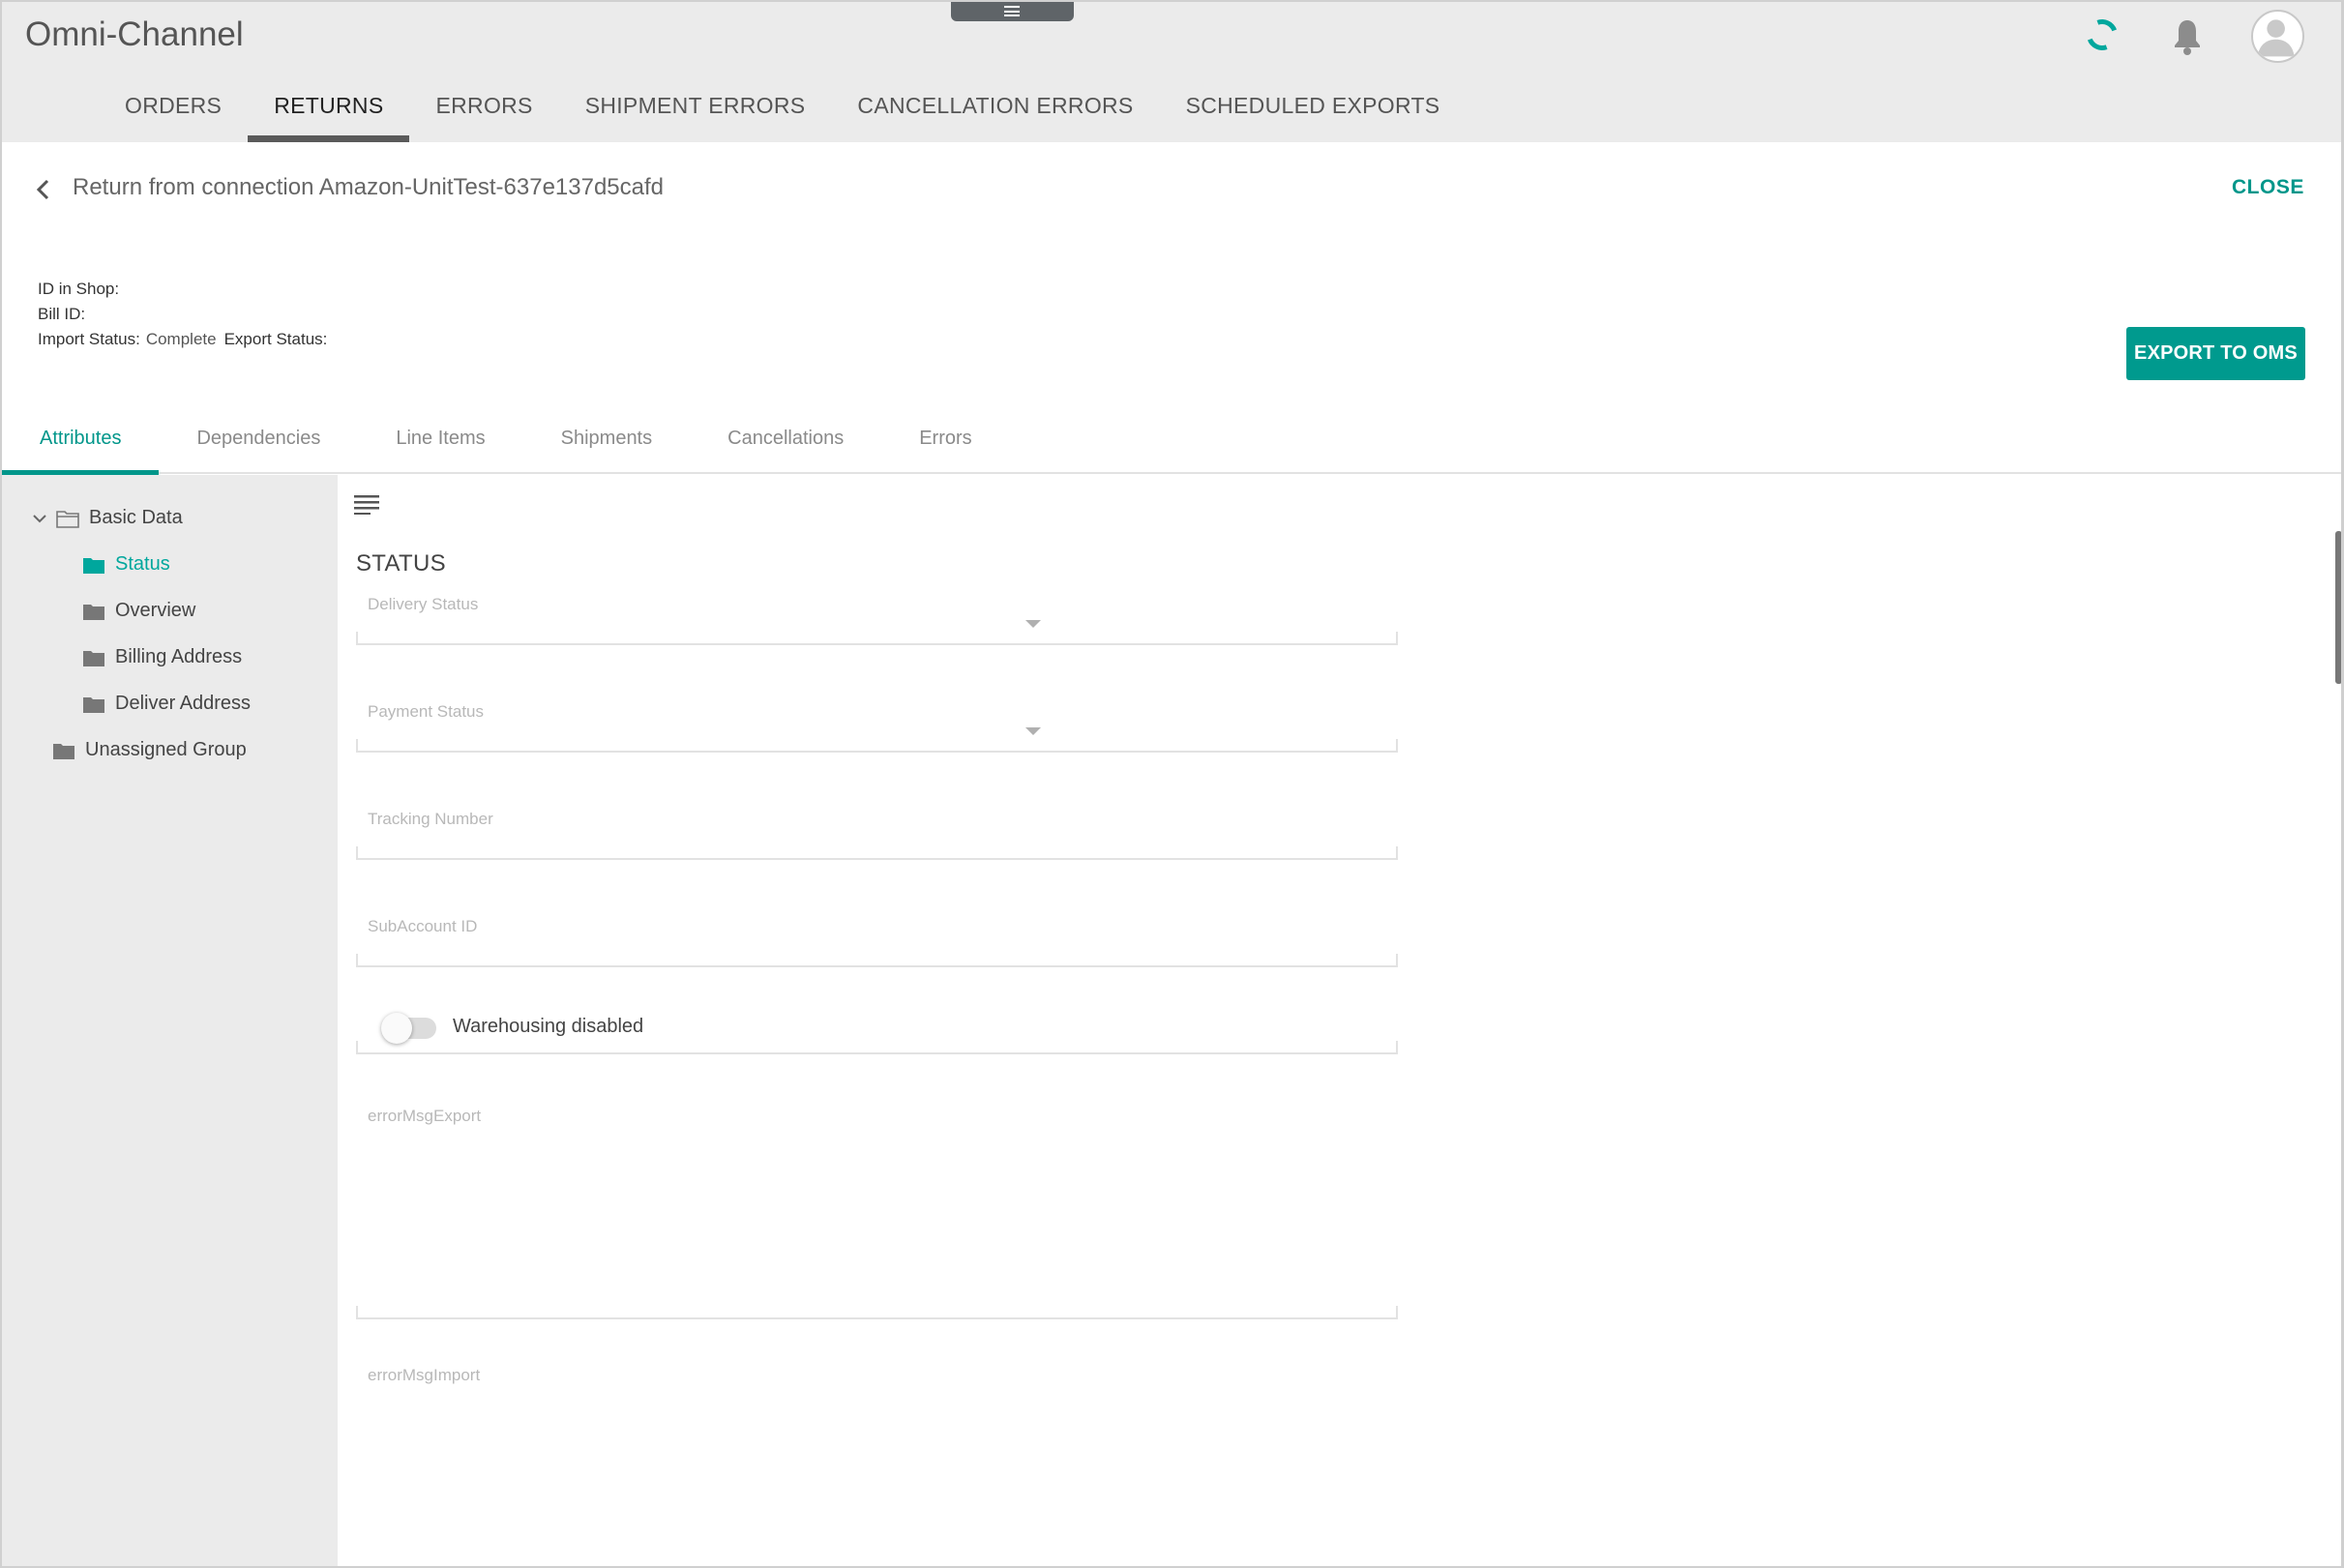 The width and height of the screenshot is (2344, 1568). I want to click on tree-item-label: Basic Data, so click(136, 518).